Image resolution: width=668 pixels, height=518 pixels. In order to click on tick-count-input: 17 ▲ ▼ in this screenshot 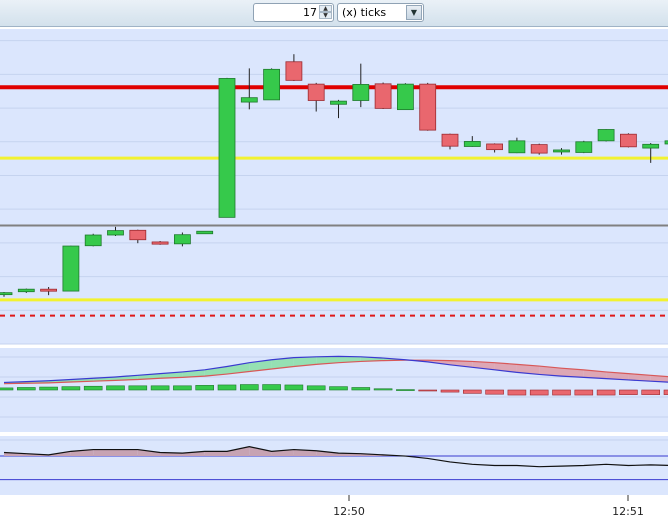, I will do `click(293, 12)`.